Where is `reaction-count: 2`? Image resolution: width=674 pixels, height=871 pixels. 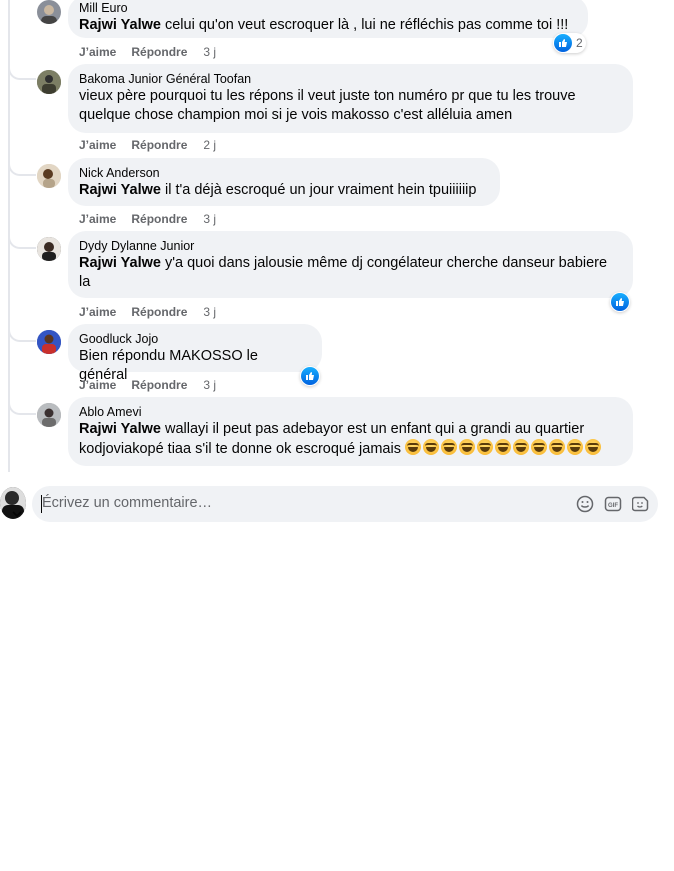
reaction-count: 2 is located at coordinates (579, 43).